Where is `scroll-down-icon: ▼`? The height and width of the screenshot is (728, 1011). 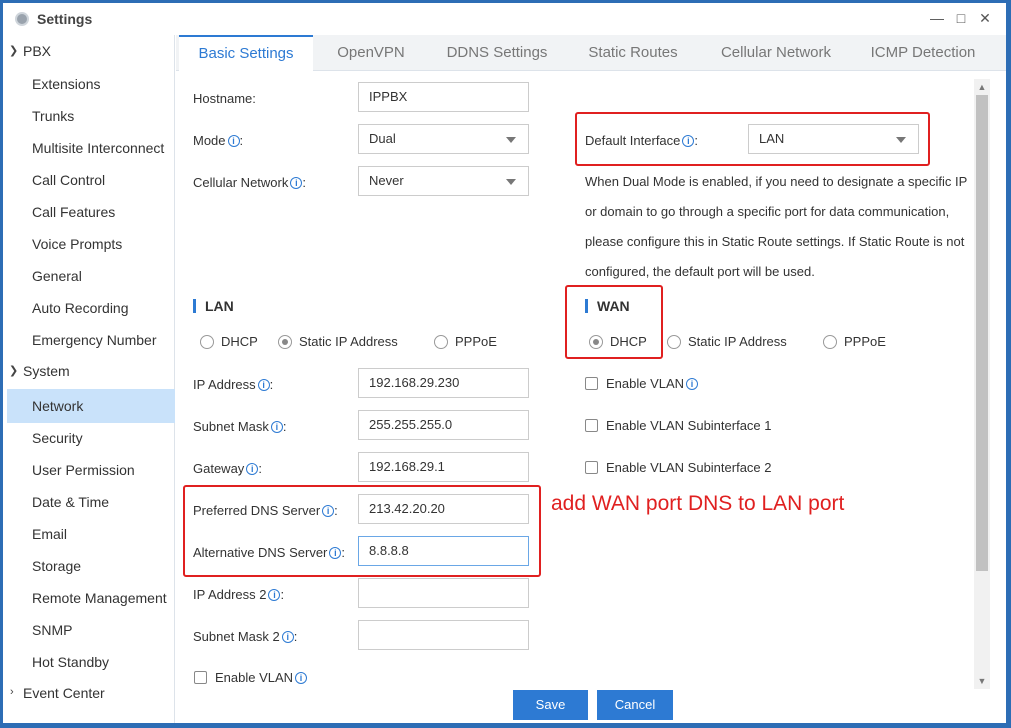
scroll-down-icon: ▼ is located at coordinates (982, 681).